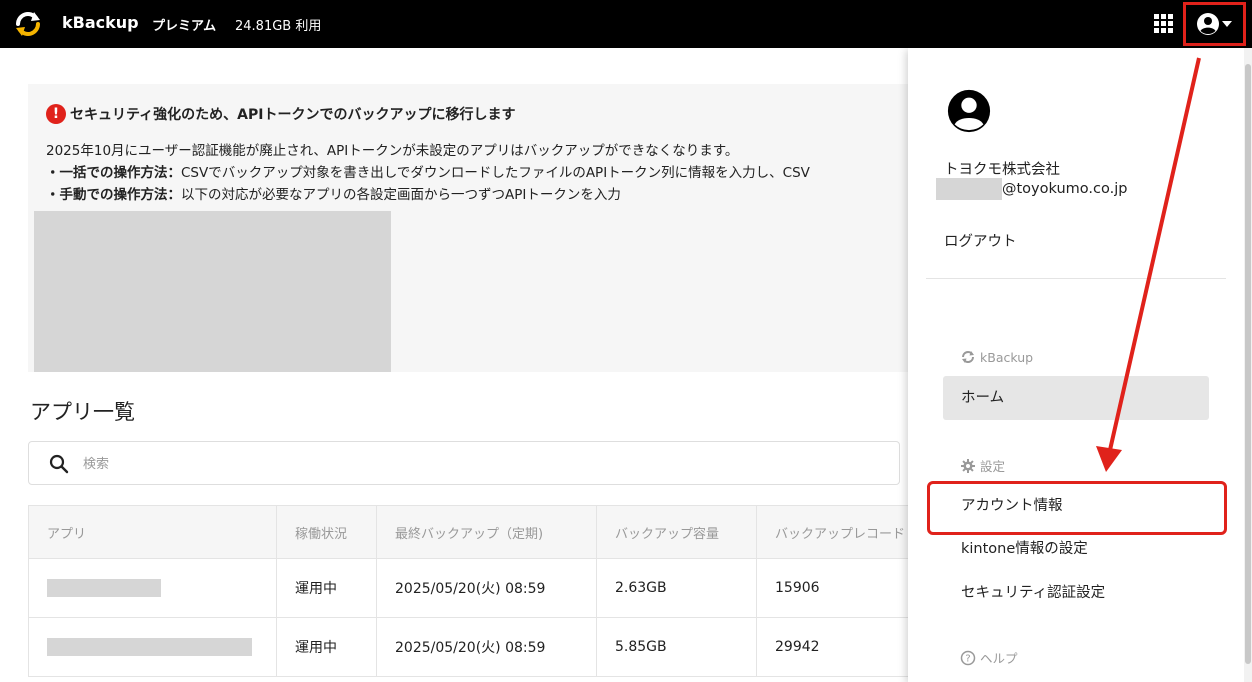 This screenshot has width=1252, height=682. What do you see at coordinates (837, 588) in the screenshot?
I see `records-cell: 15906` at bounding box center [837, 588].